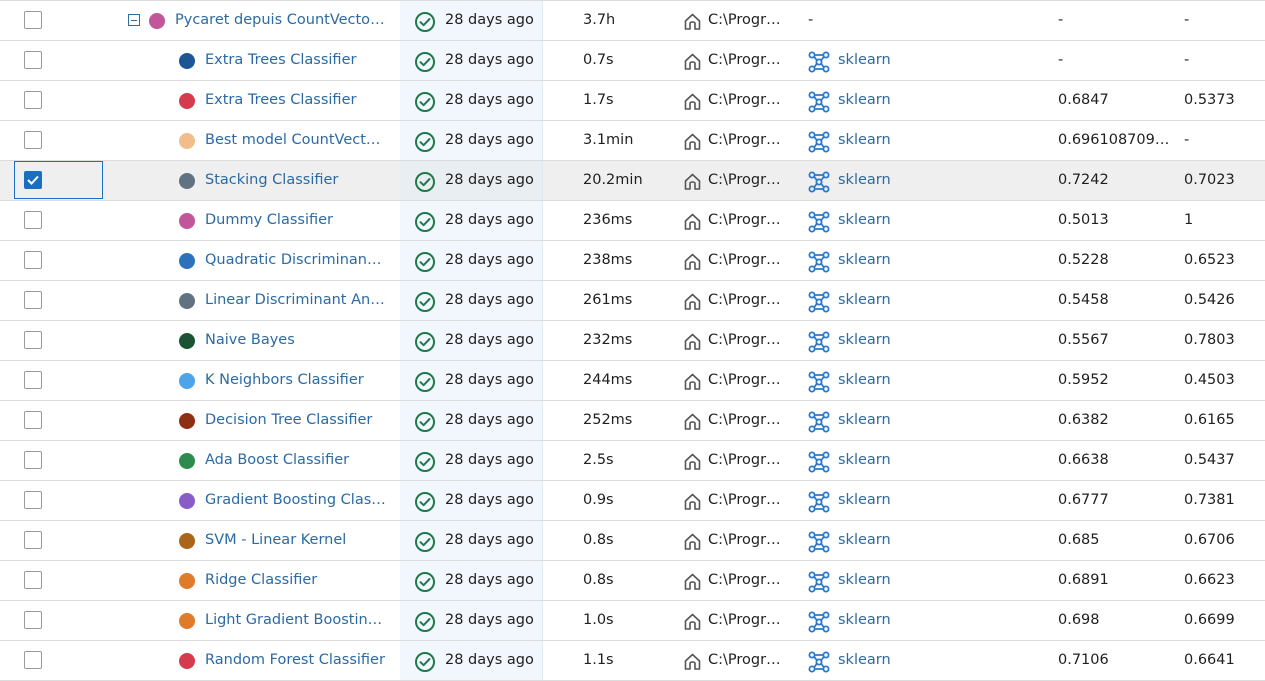  What do you see at coordinates (296, 540) in the screenshot?
I see `run-name-link: SVM - Linear Kernel` at bounding box center [296, 540].